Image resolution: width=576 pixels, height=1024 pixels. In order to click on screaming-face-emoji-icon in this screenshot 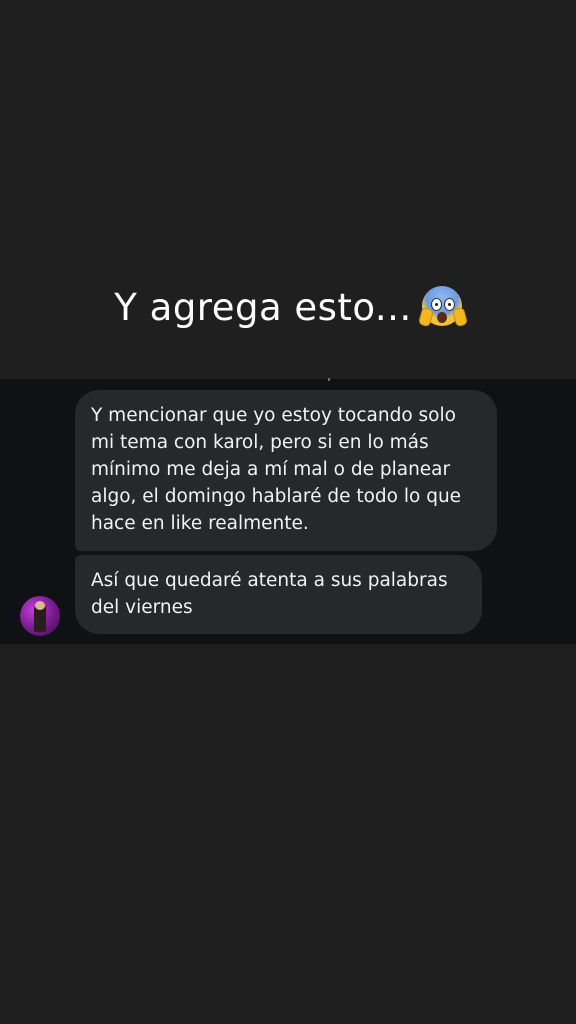, I will do `click(442, 307)`.